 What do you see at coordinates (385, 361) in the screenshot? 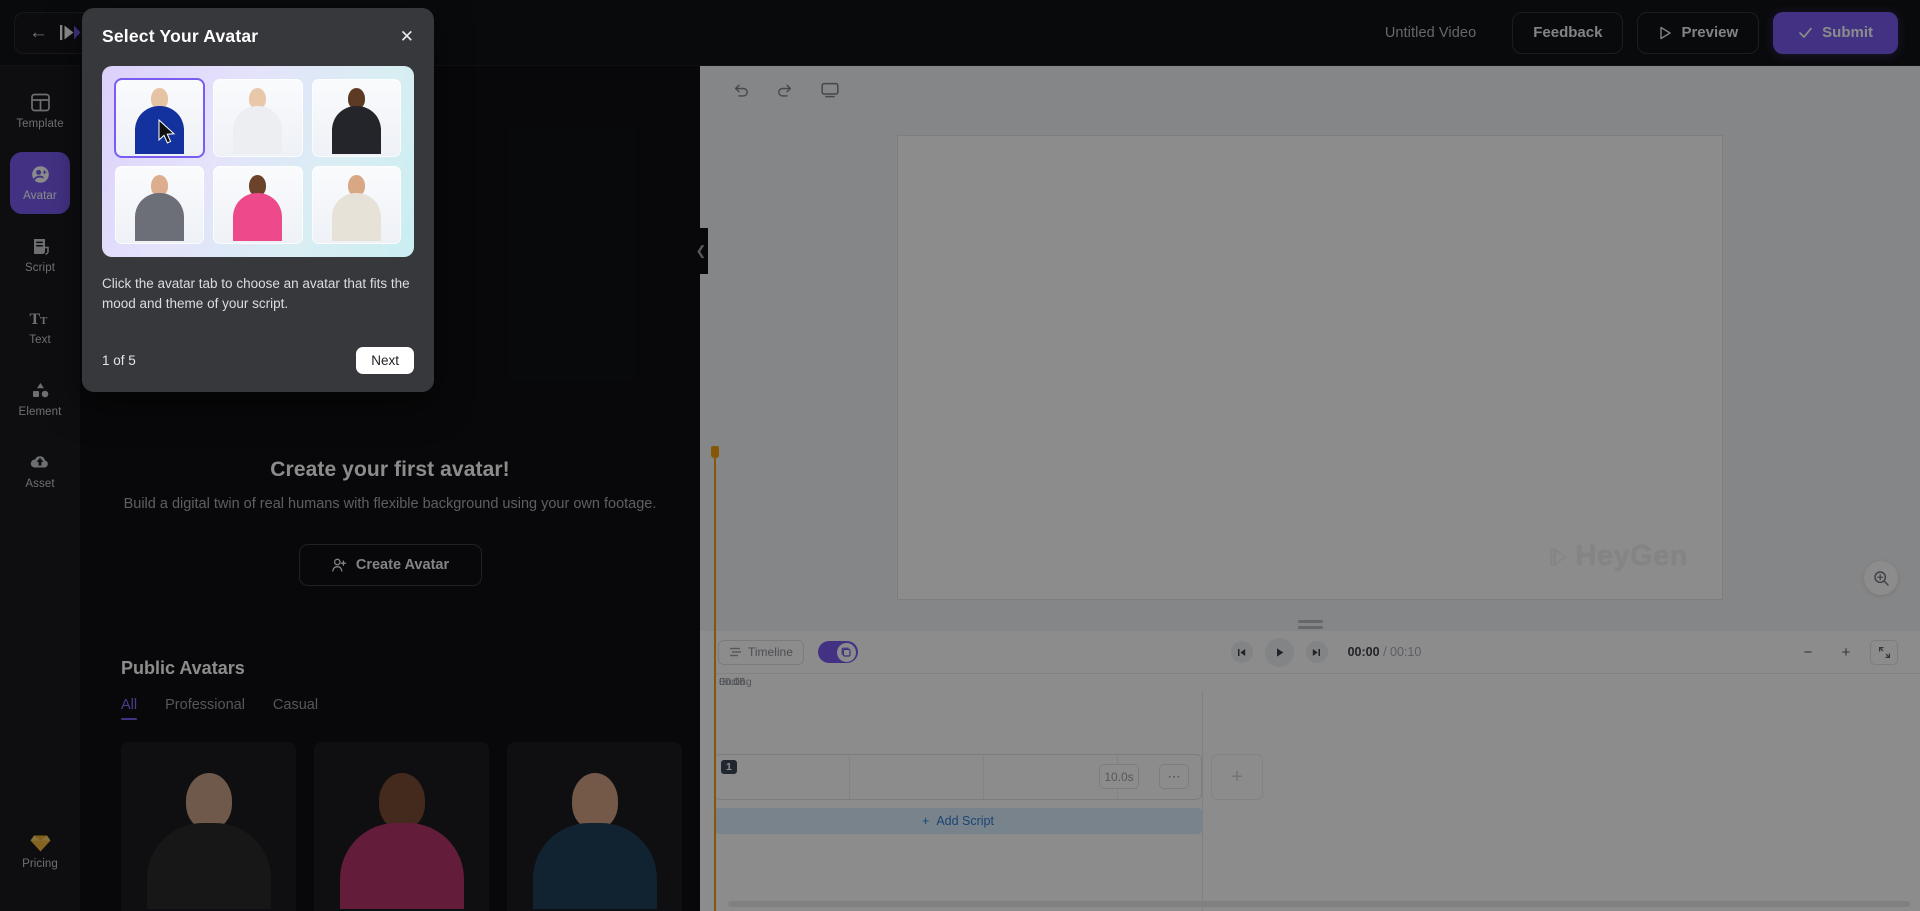
I see `modal-next-button: Next` at bounding box center [385, 361].